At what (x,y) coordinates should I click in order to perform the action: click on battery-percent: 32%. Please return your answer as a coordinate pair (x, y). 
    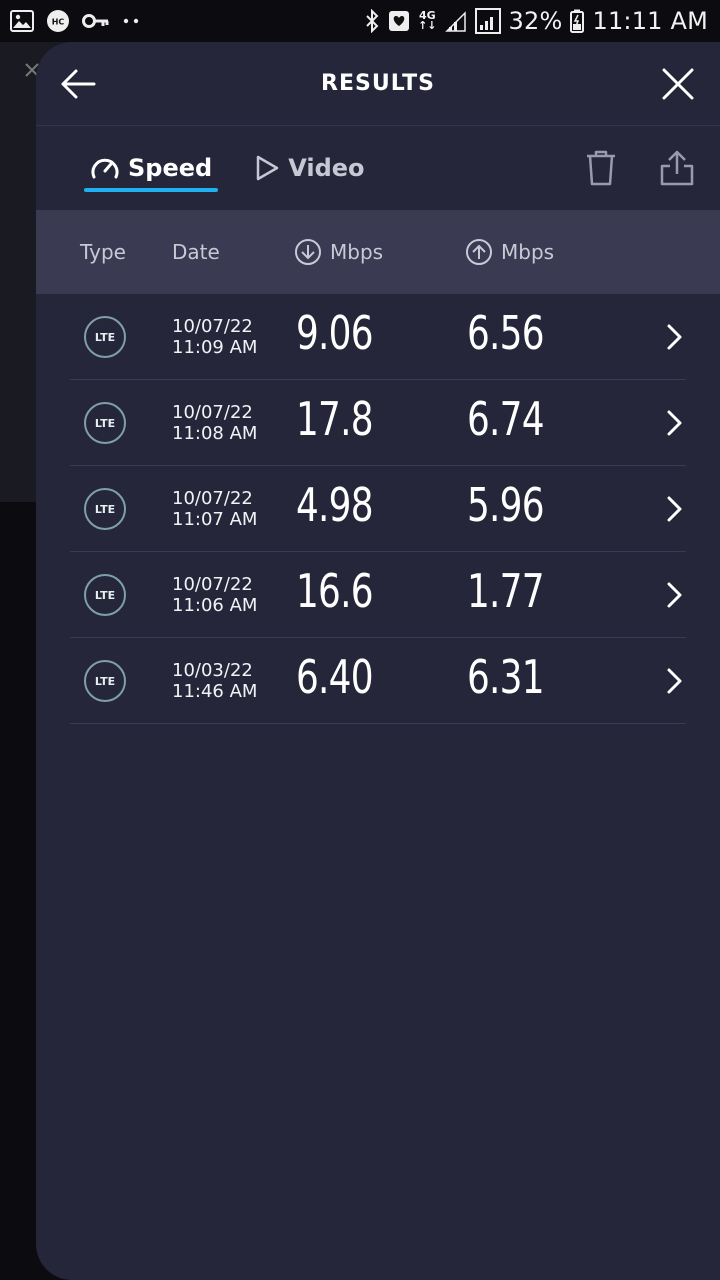
    Looking at the image, I should click on (535, 21).